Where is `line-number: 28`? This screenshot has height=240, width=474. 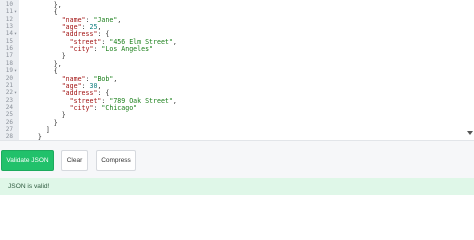 line-number: 28 is located at coordinates (9, 137).